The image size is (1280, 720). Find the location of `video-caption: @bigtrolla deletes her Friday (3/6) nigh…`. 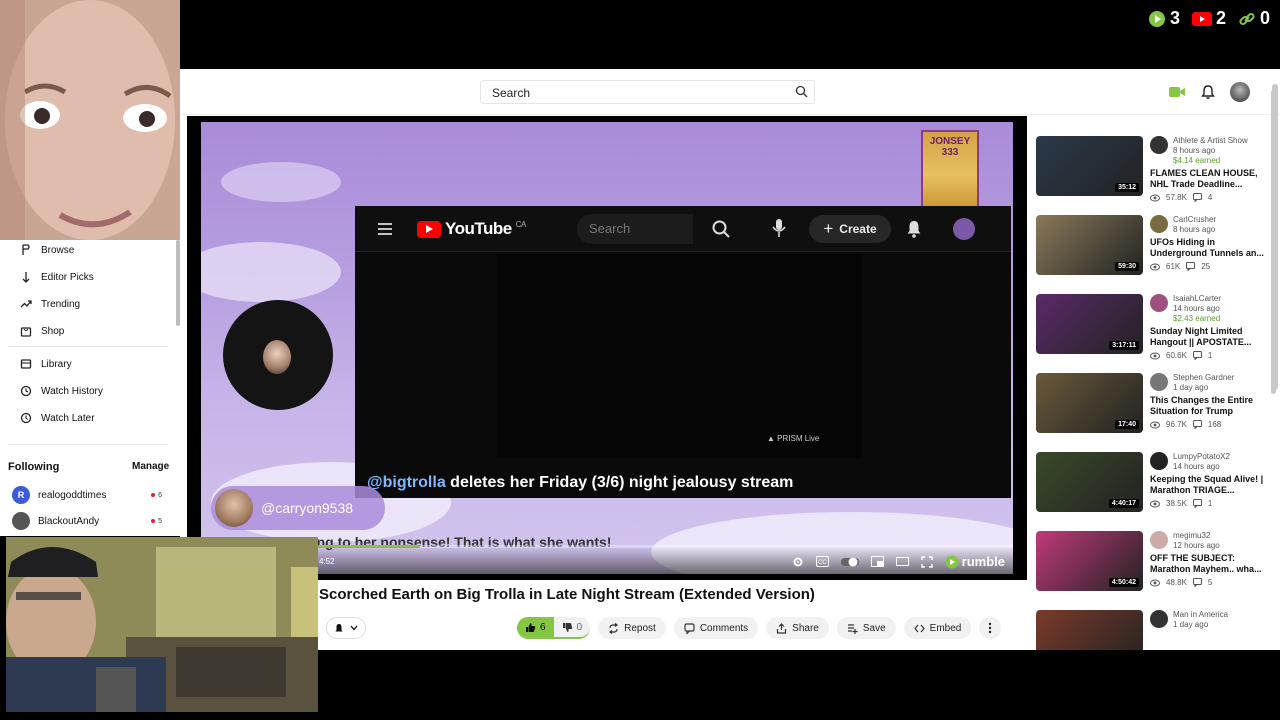

video-caption: @bigtrolla deletes her Friday (3/6) nigh… is located at coordinates (580, 483).